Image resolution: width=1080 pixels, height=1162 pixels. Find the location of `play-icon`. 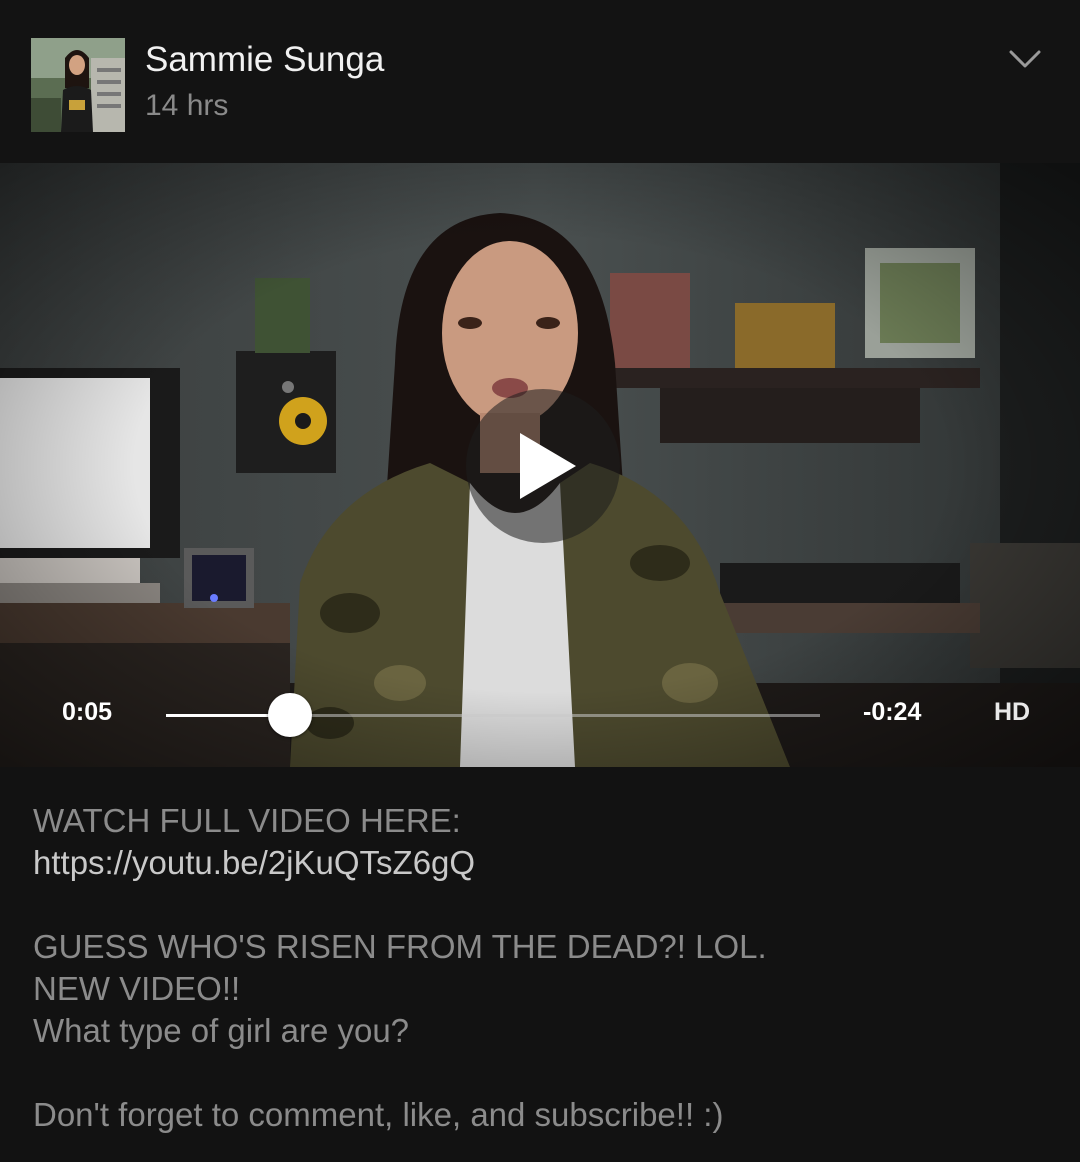

play-icon is located at coordinates (548, 466).